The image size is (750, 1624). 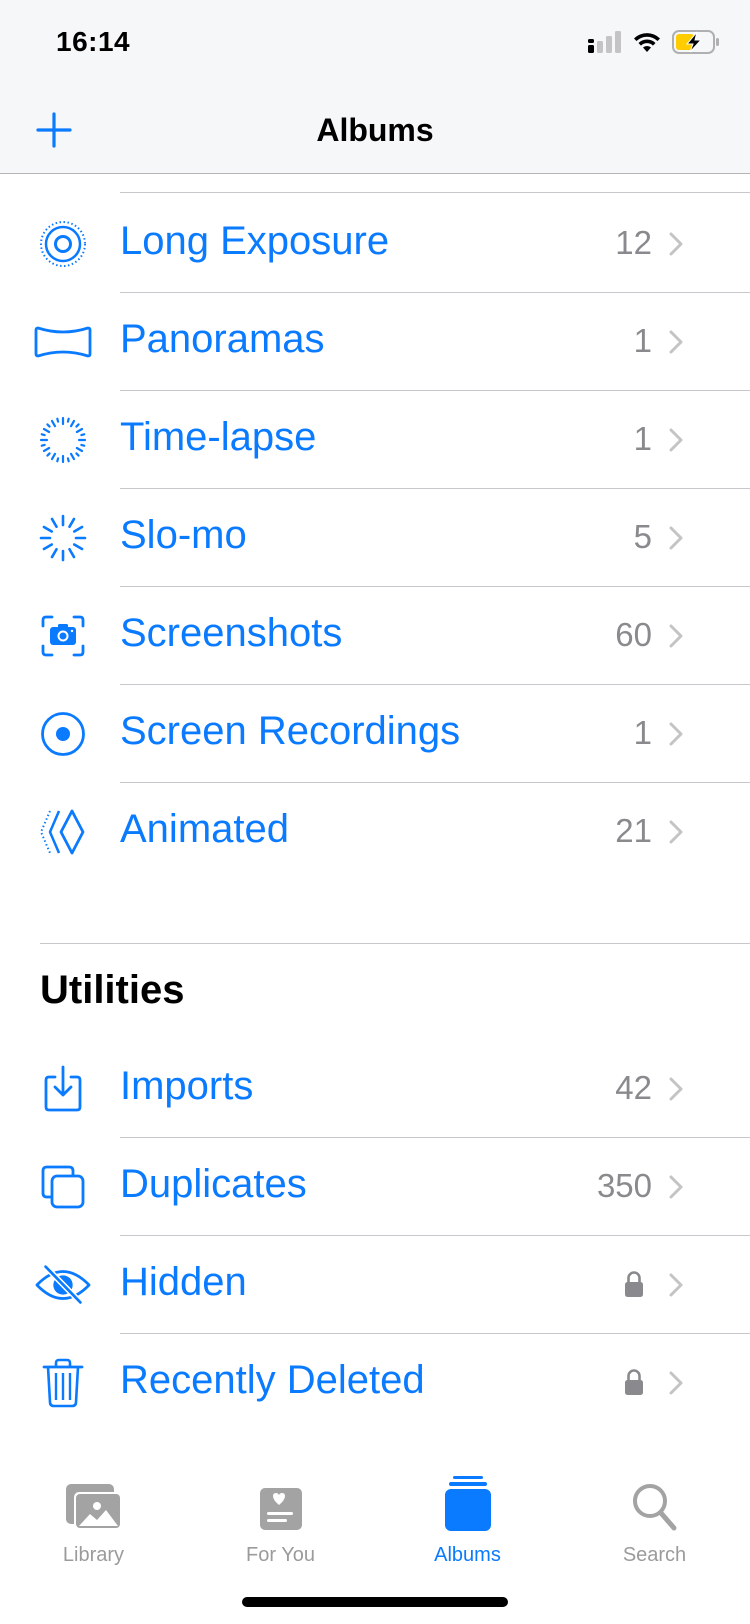 I want to click on tab-albums: Albums, so click(x=467, y=1508).